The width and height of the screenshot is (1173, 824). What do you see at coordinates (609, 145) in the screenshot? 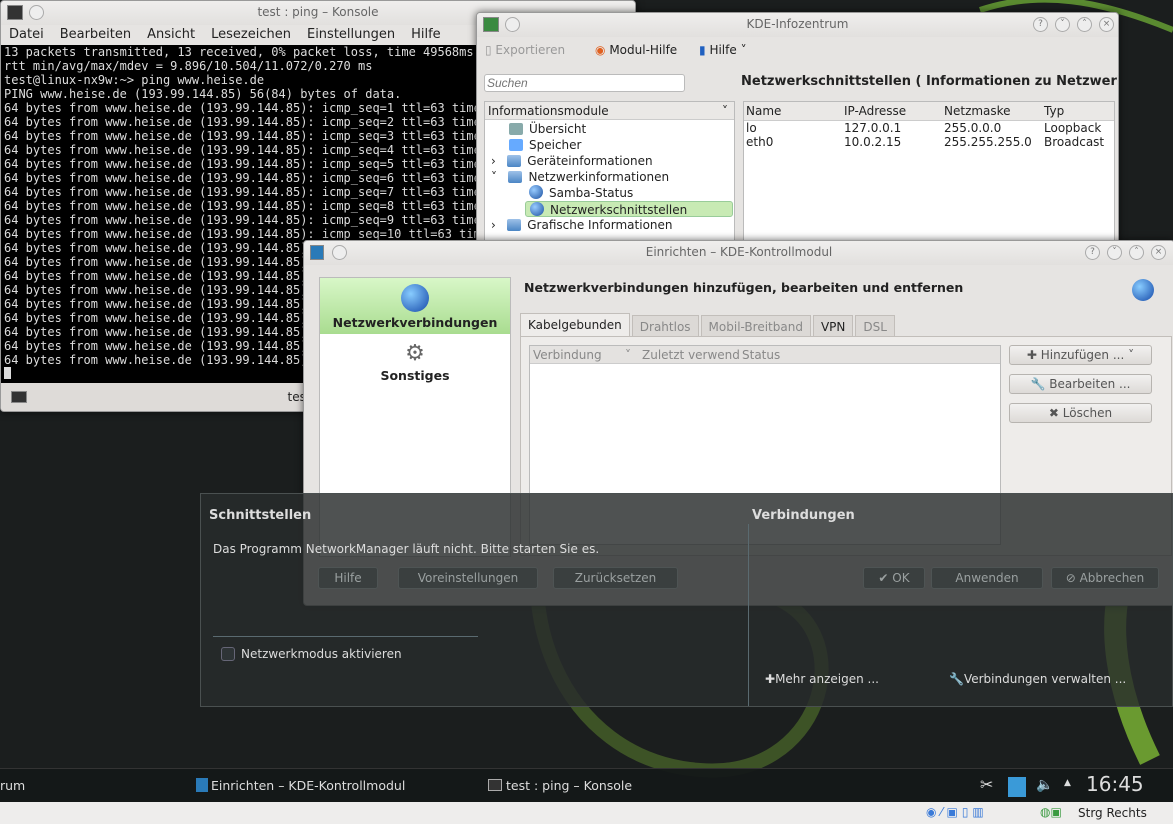
I see `tree-item-speicher: Speicher` at bounding box center [609, 145].